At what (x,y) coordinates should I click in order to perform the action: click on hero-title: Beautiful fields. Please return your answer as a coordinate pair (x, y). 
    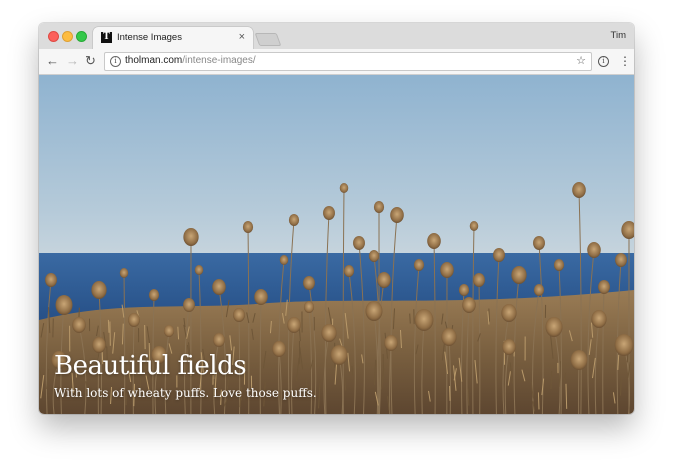
    Looking at the image, I should click on (150, 366).